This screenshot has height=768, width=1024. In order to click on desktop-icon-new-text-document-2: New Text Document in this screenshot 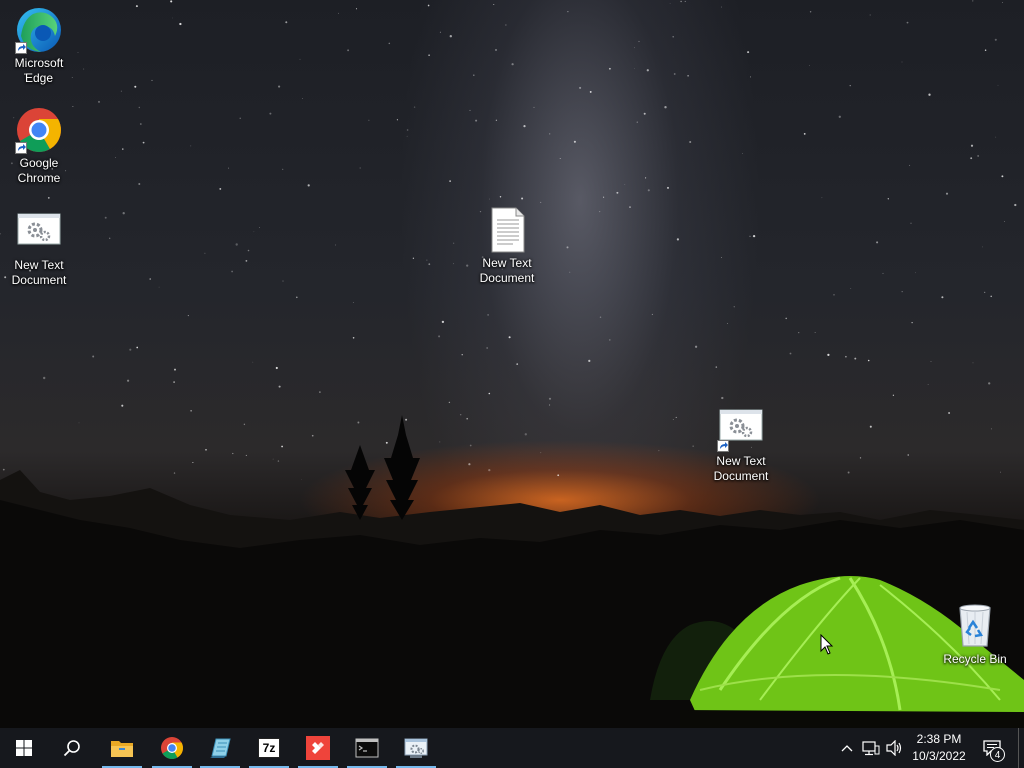, I will do `click(507, 246)`.